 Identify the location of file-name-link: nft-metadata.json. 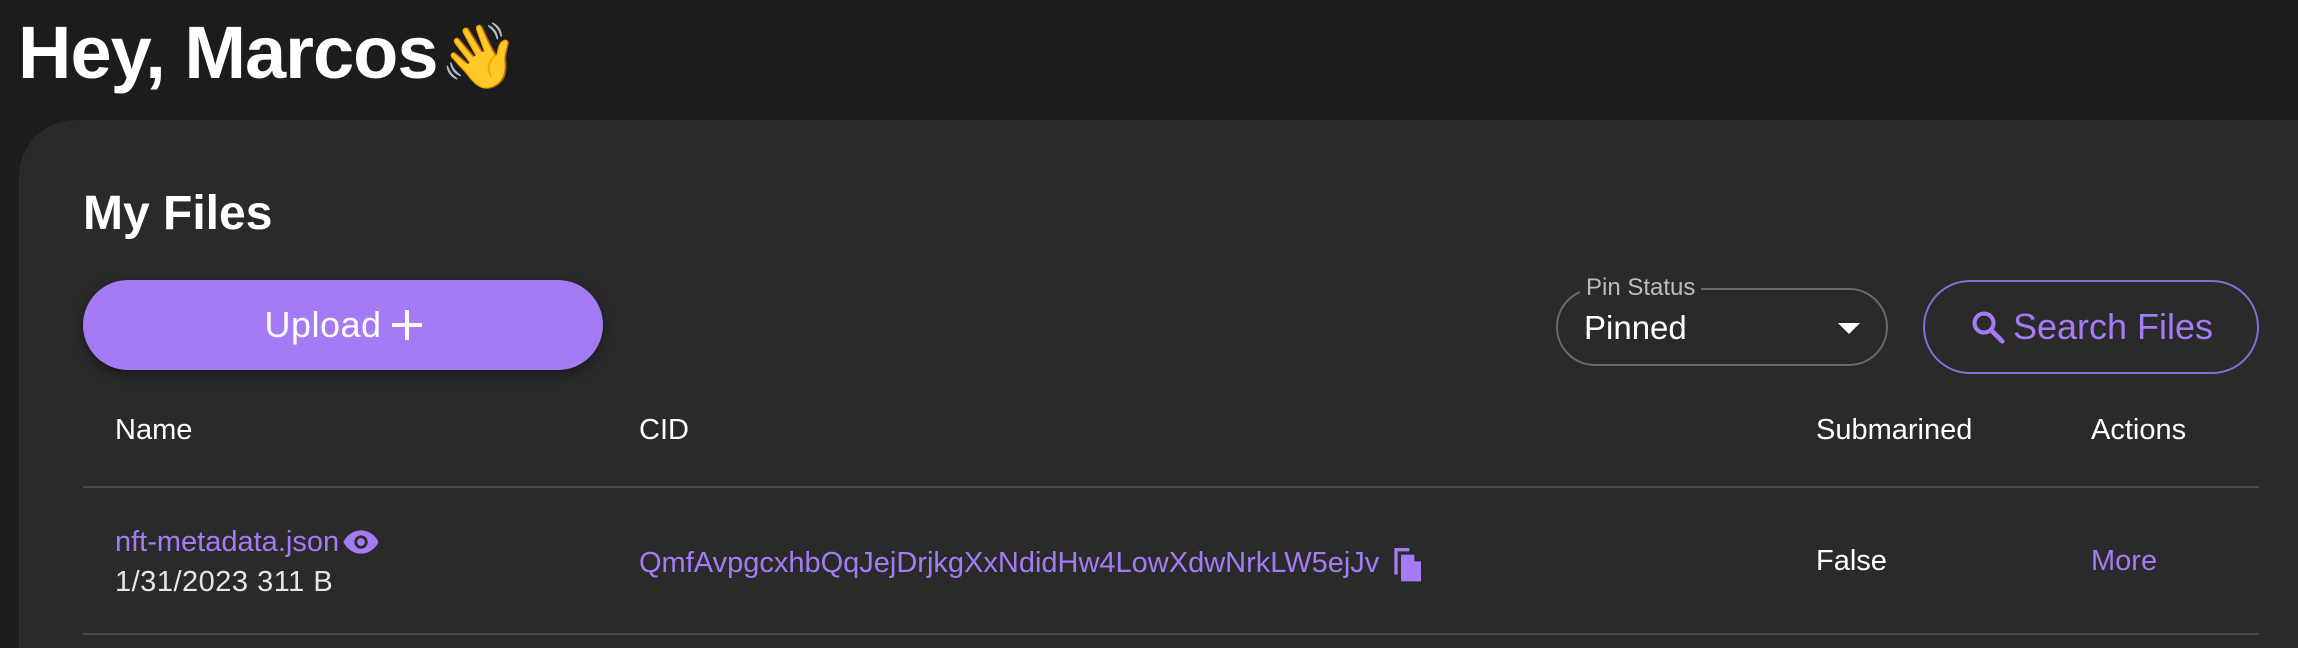
(248, 542).